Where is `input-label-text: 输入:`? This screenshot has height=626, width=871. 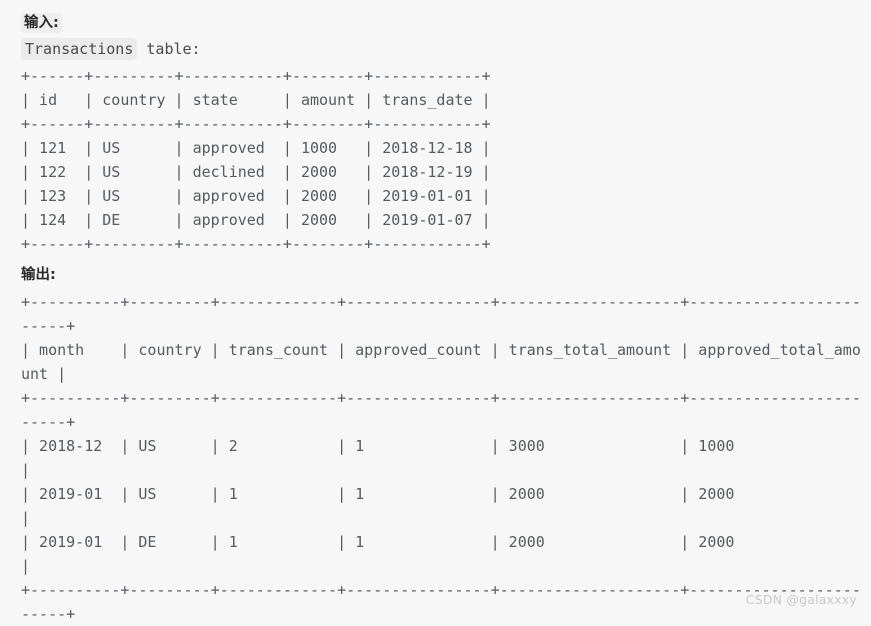 input-label-text: 输入: is located at coordinates (41, 23).